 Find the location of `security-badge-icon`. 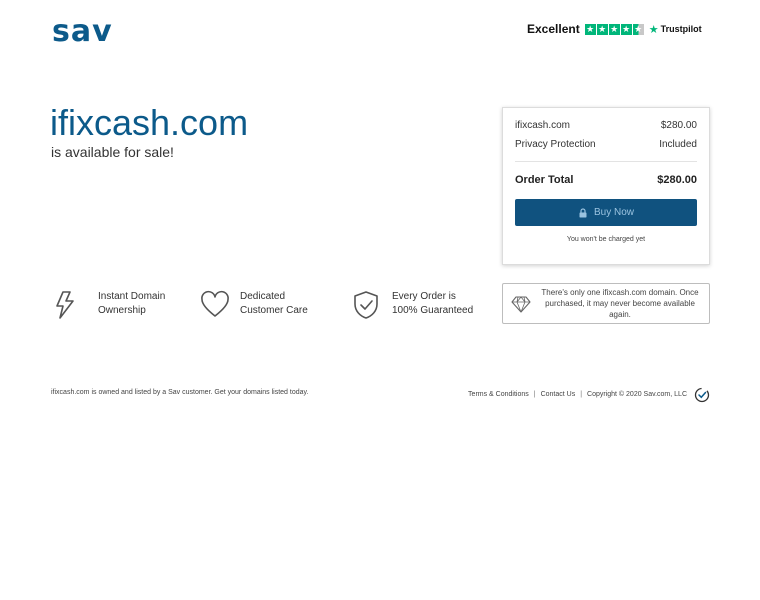

security-badge-icon is located at coordinates (702, 395).